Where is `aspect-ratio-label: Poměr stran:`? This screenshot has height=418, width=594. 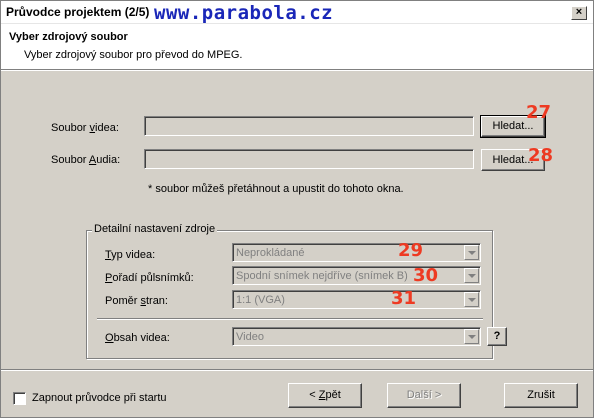
aspect-ratio-label: Poměr stran: is located at coordinates (136, 301).